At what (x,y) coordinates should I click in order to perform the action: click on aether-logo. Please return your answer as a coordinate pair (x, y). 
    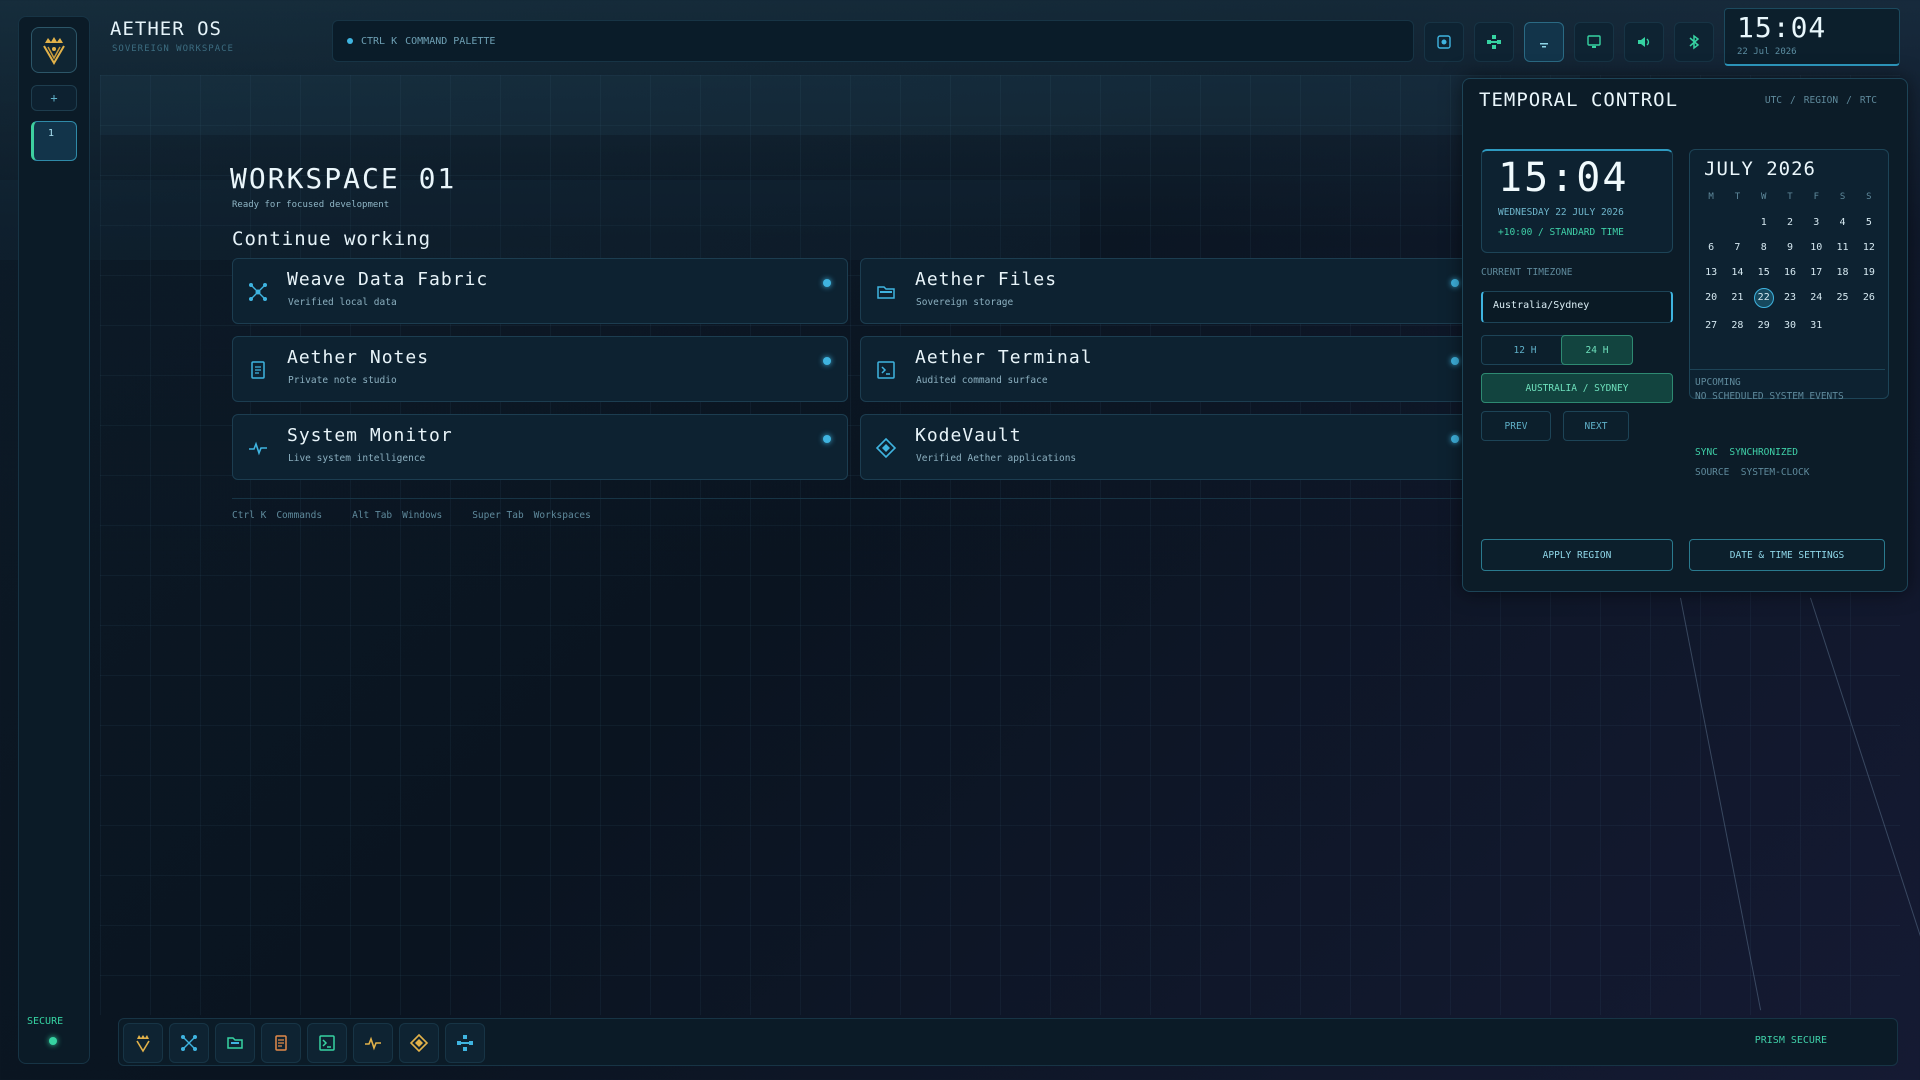
    Looking at the image, I should click on (54, 50).